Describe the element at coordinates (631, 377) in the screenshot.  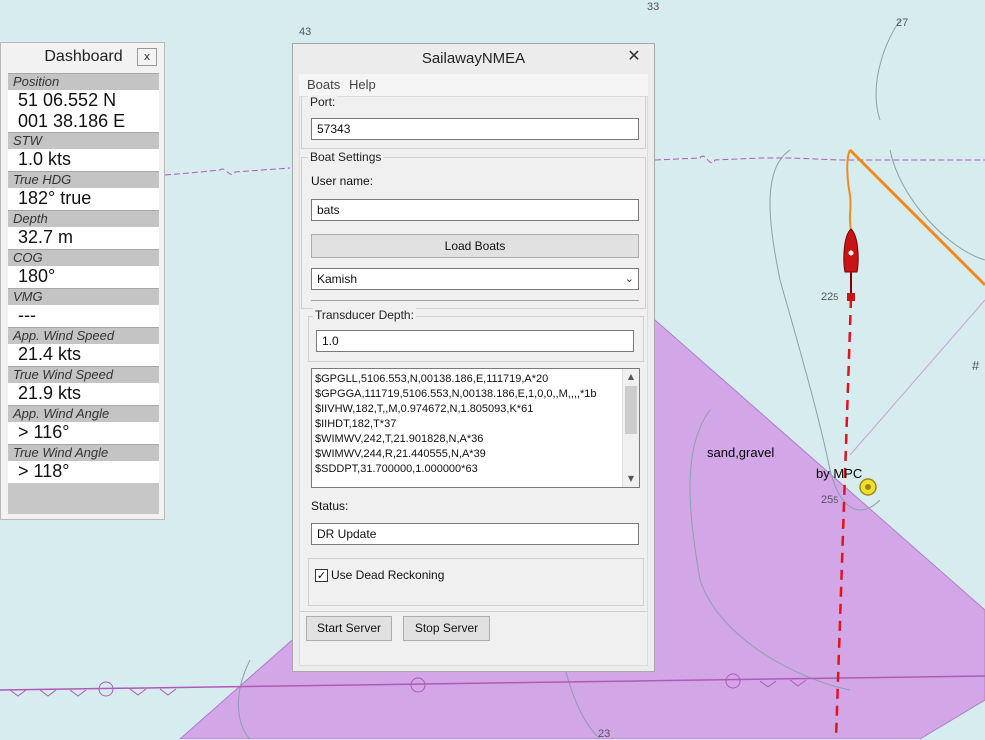
I see `scroll-up-icon: ▲` at that location.